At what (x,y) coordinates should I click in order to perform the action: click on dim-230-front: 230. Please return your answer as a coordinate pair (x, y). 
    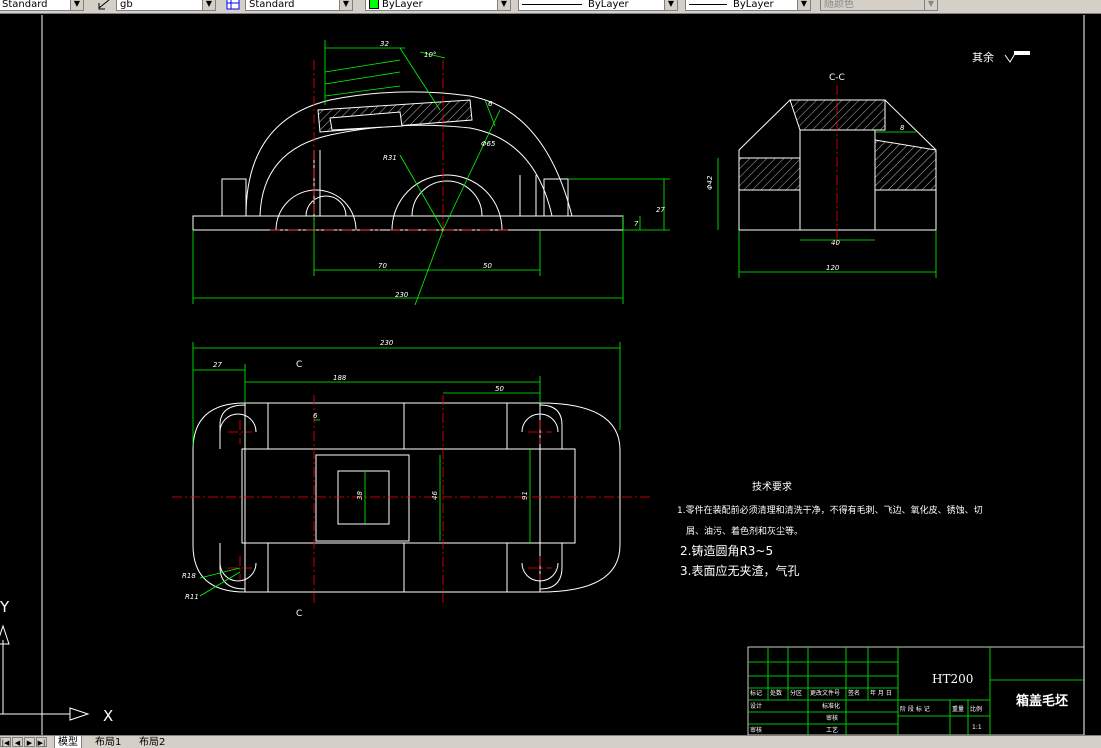
    Looking at the image, I should click on (402, 295).